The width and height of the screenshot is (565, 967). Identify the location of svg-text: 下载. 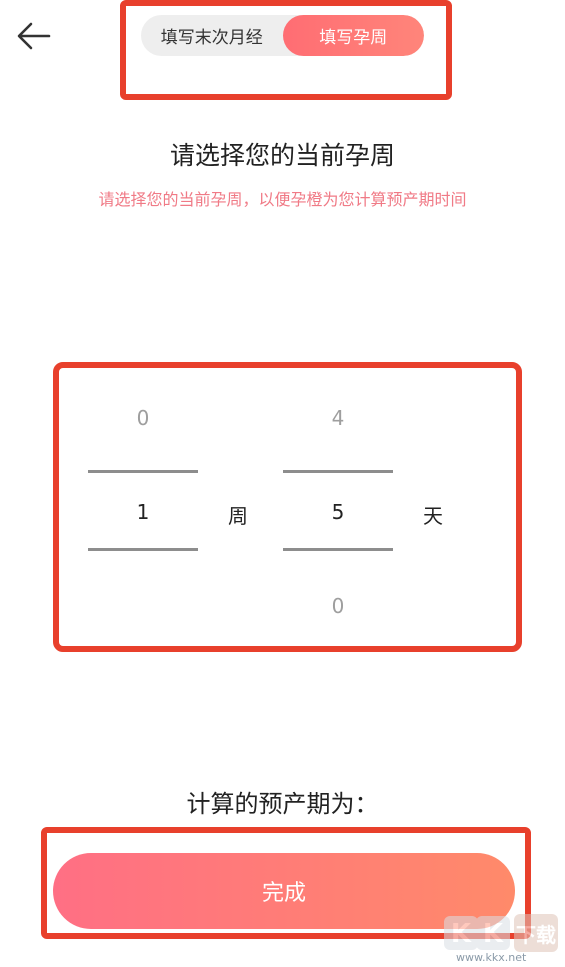
(536, 935).